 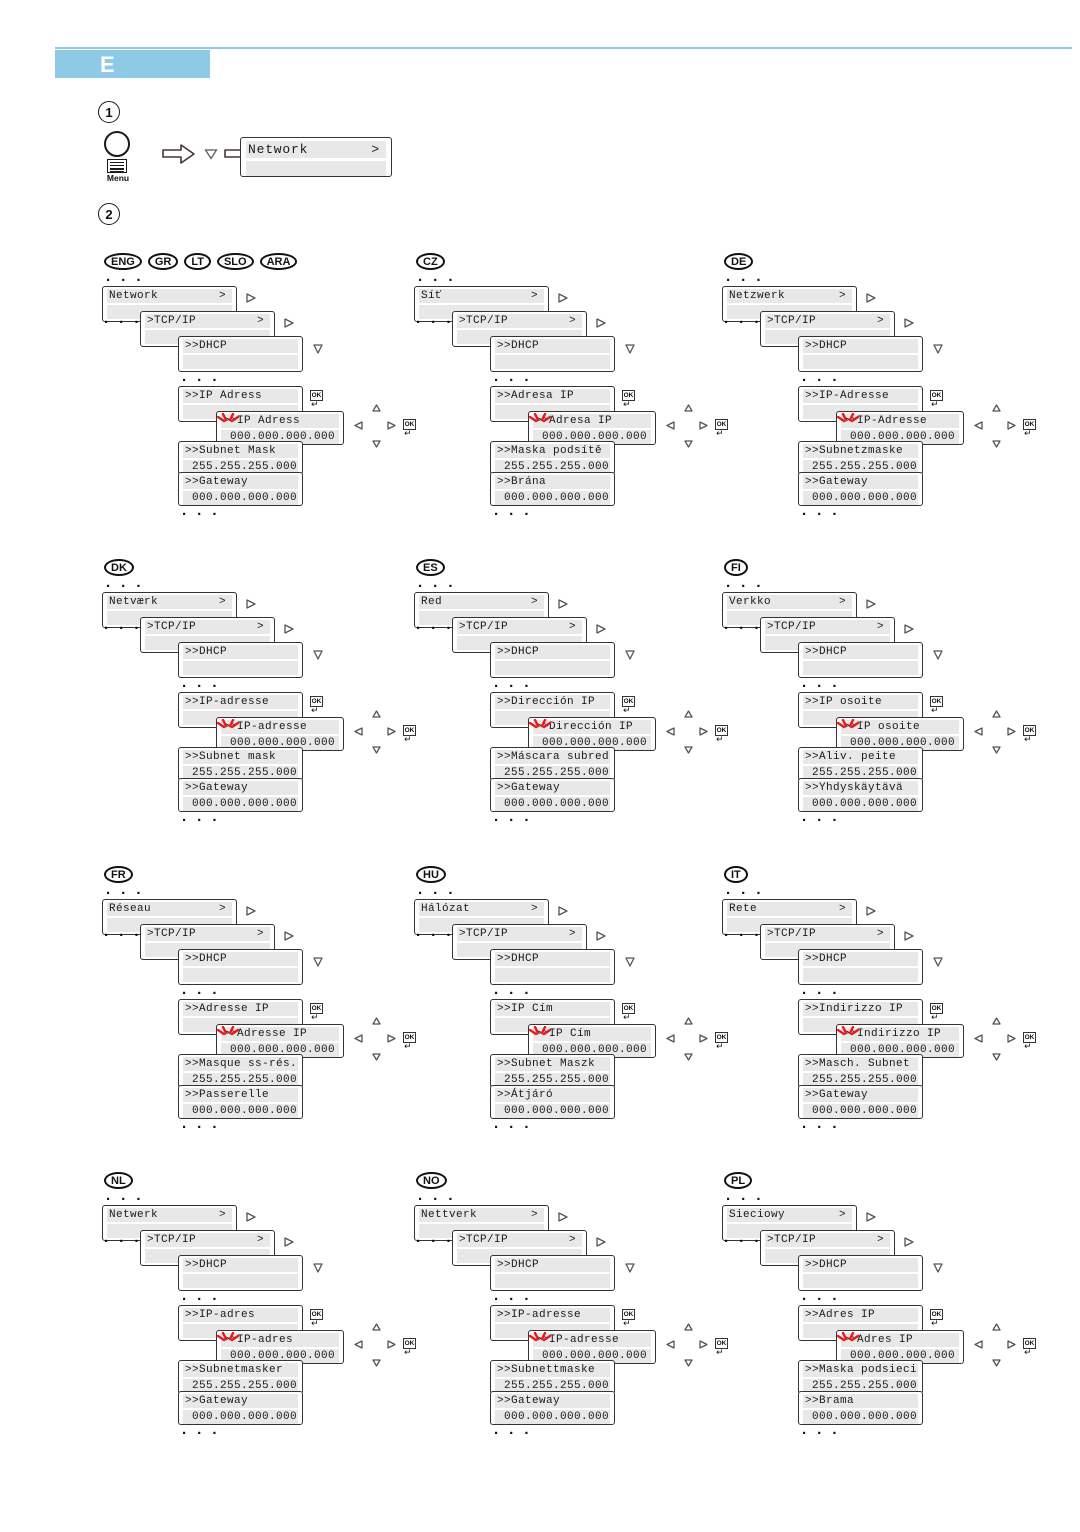 What do you see at coordinates (821, 993) in the screenshot?
I see `ellipsis-mid: · · ·` at bounding box center [821, 993].